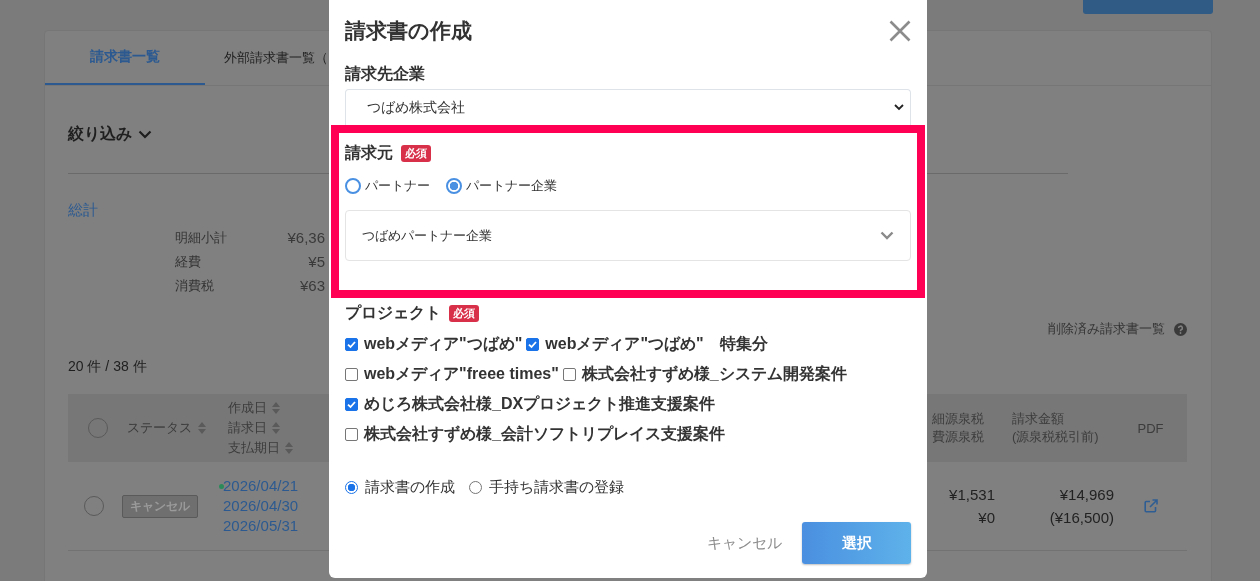 The height and width of the screenshot is (581, 1260). I want to click on dialog-title: 請求書の作成, so click(408, 31).